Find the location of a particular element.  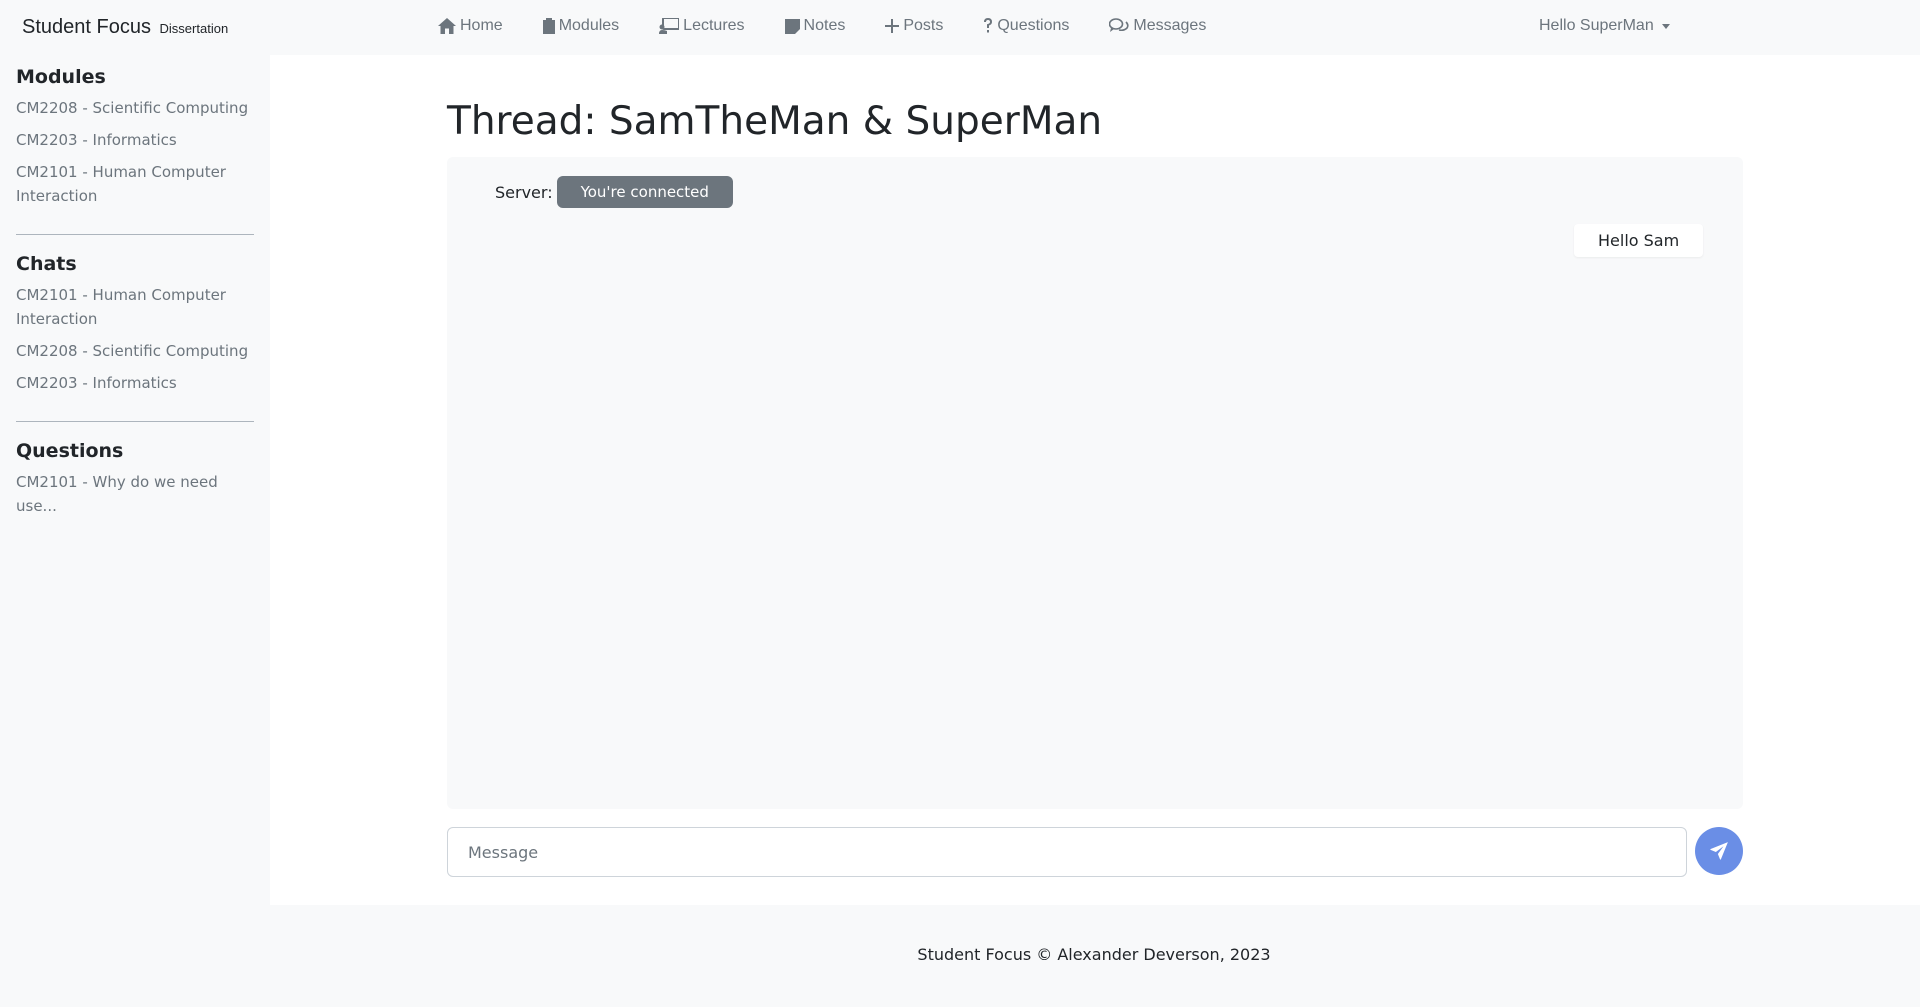

sidebar-heading-chats: Chats is located at coordinates (46, 264).